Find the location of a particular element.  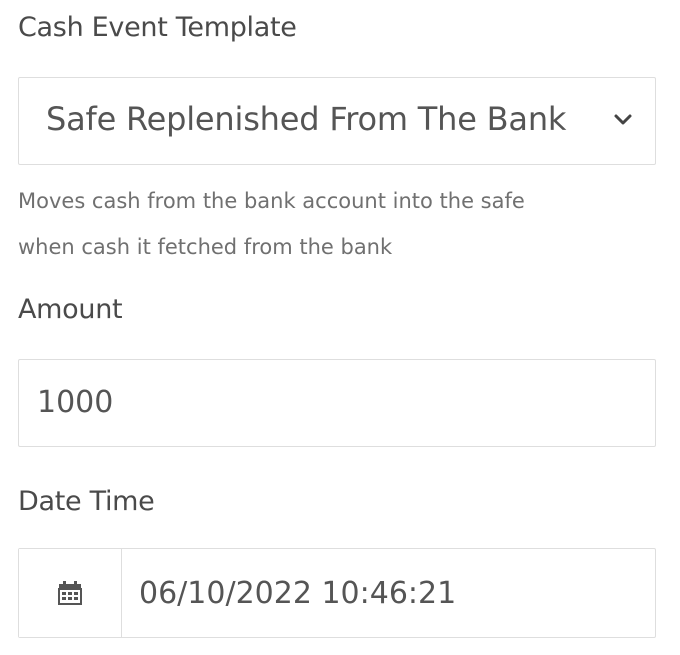

cash-event-template-select: Safe Replenished From The Bank is located at coordinates (337, 121).